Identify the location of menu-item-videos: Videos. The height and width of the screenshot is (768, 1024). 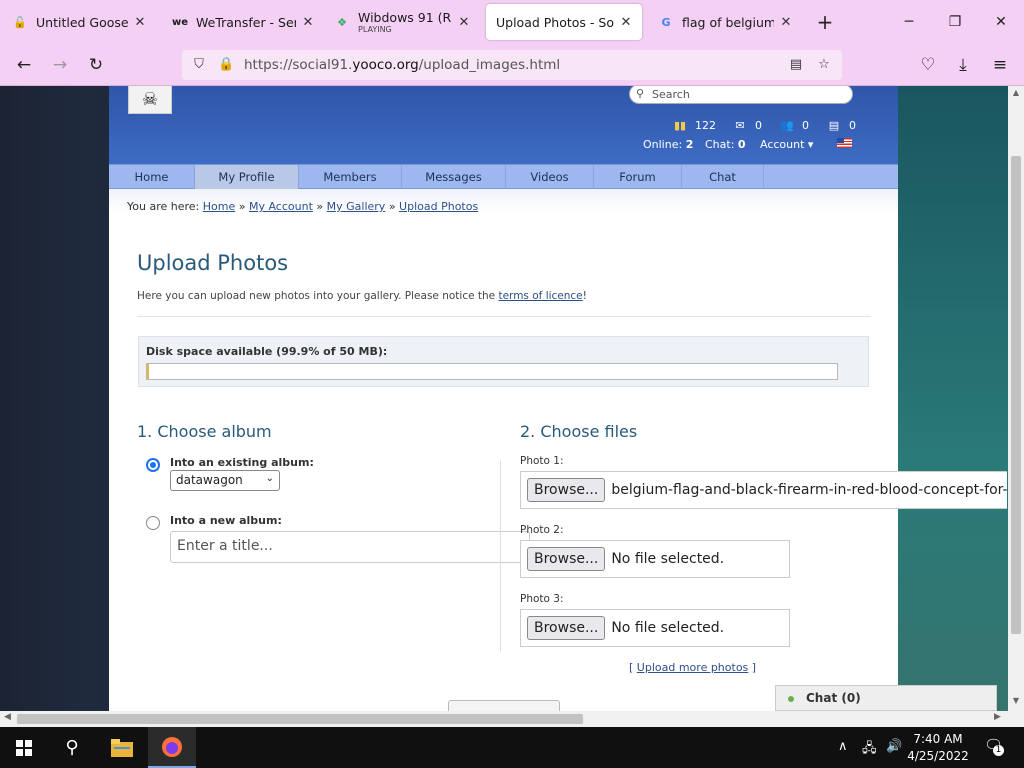
(550, 177).